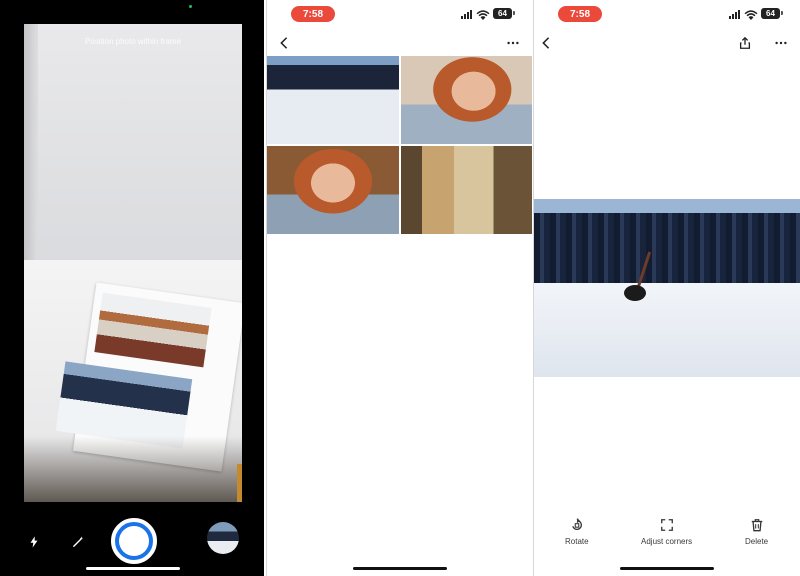 This screenshot has height=576, width=800. Describe the element at coordinates (333, 100) in the screenshot. I see `thumbnail-snow-scene` at that location.